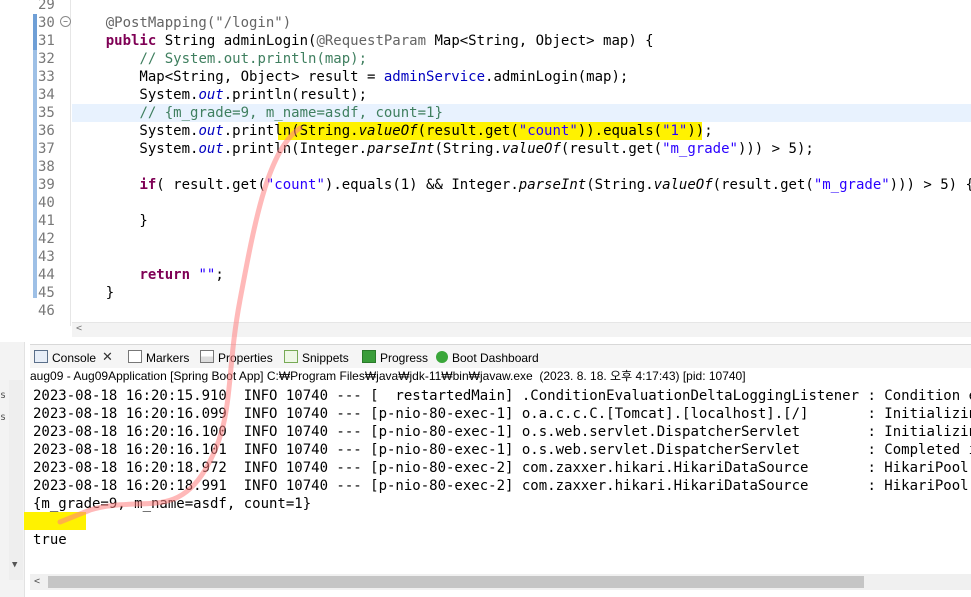 This screenshot has width=971, height=597. I want to click on line-number: 41, so click(46, 221).